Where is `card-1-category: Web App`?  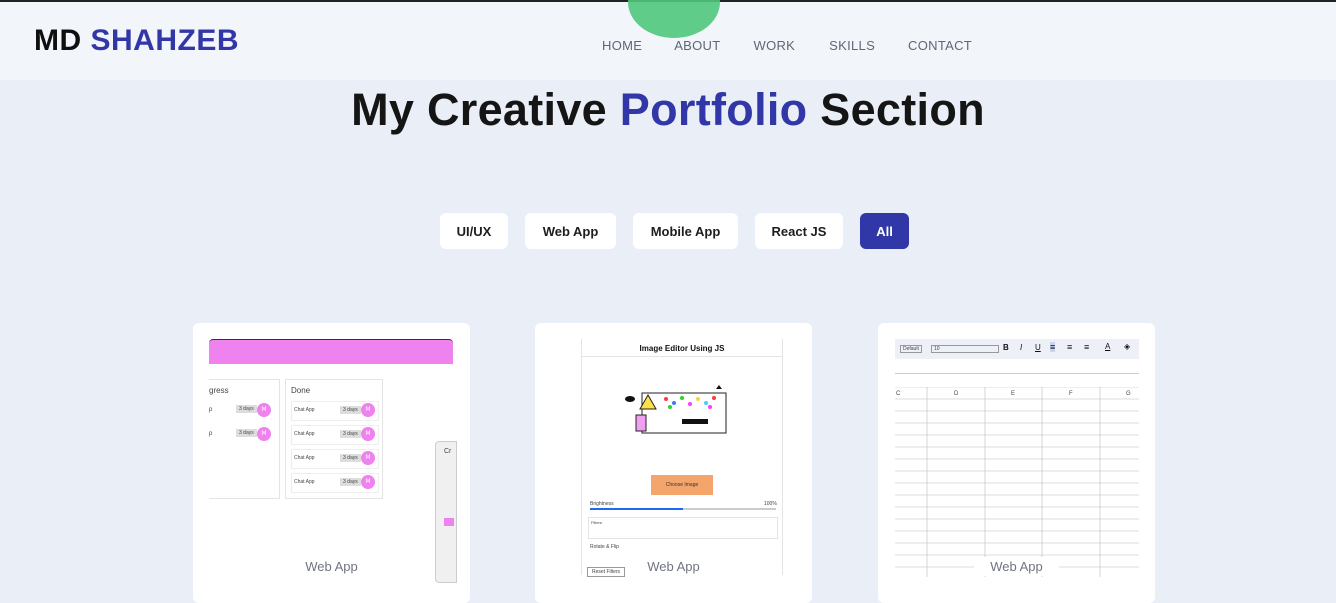
card-1-category: Web App is located at coordinates (331, 566).